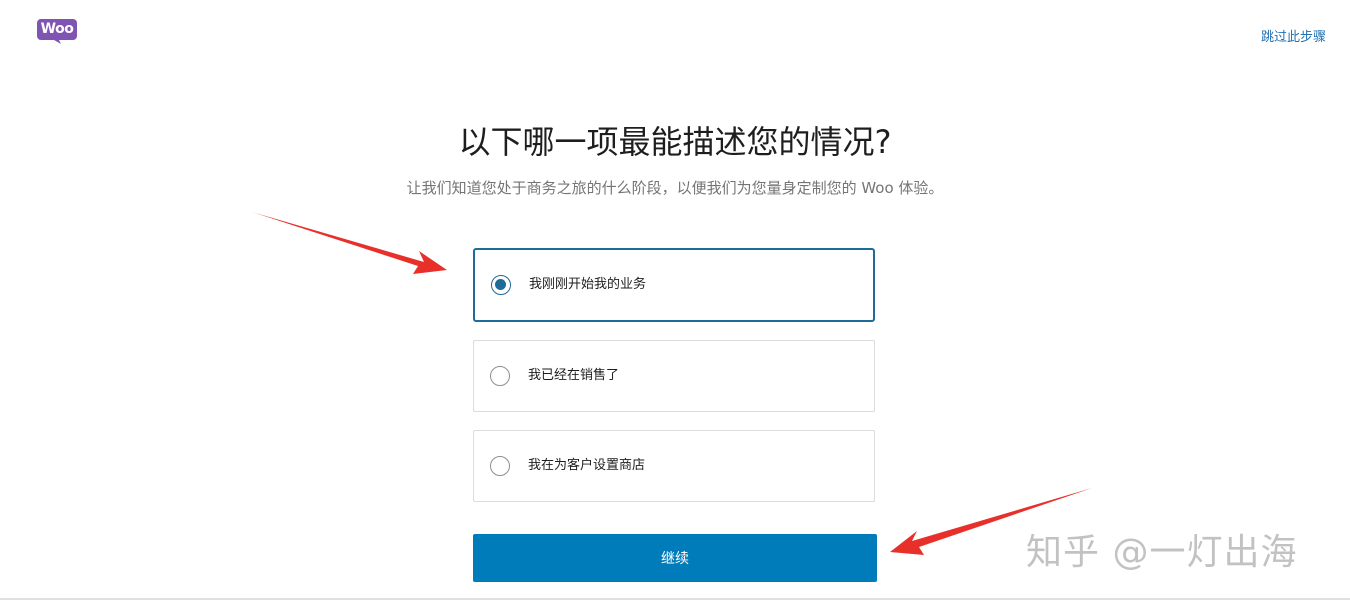  What do you see at coordinates (587, 465) in the screenshot?
I see `option-label: 我在为客户设置商店` at bounding box center [587, 465].